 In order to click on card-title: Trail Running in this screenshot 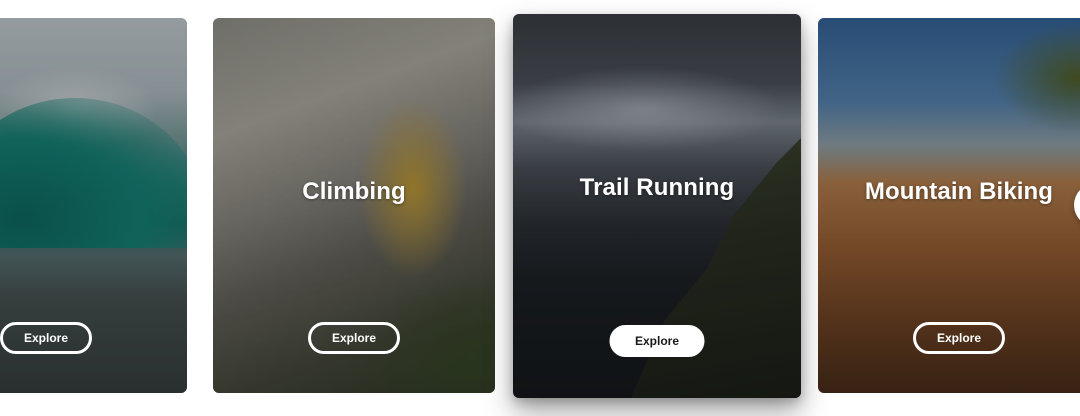, I will do `click(657, 187)`.